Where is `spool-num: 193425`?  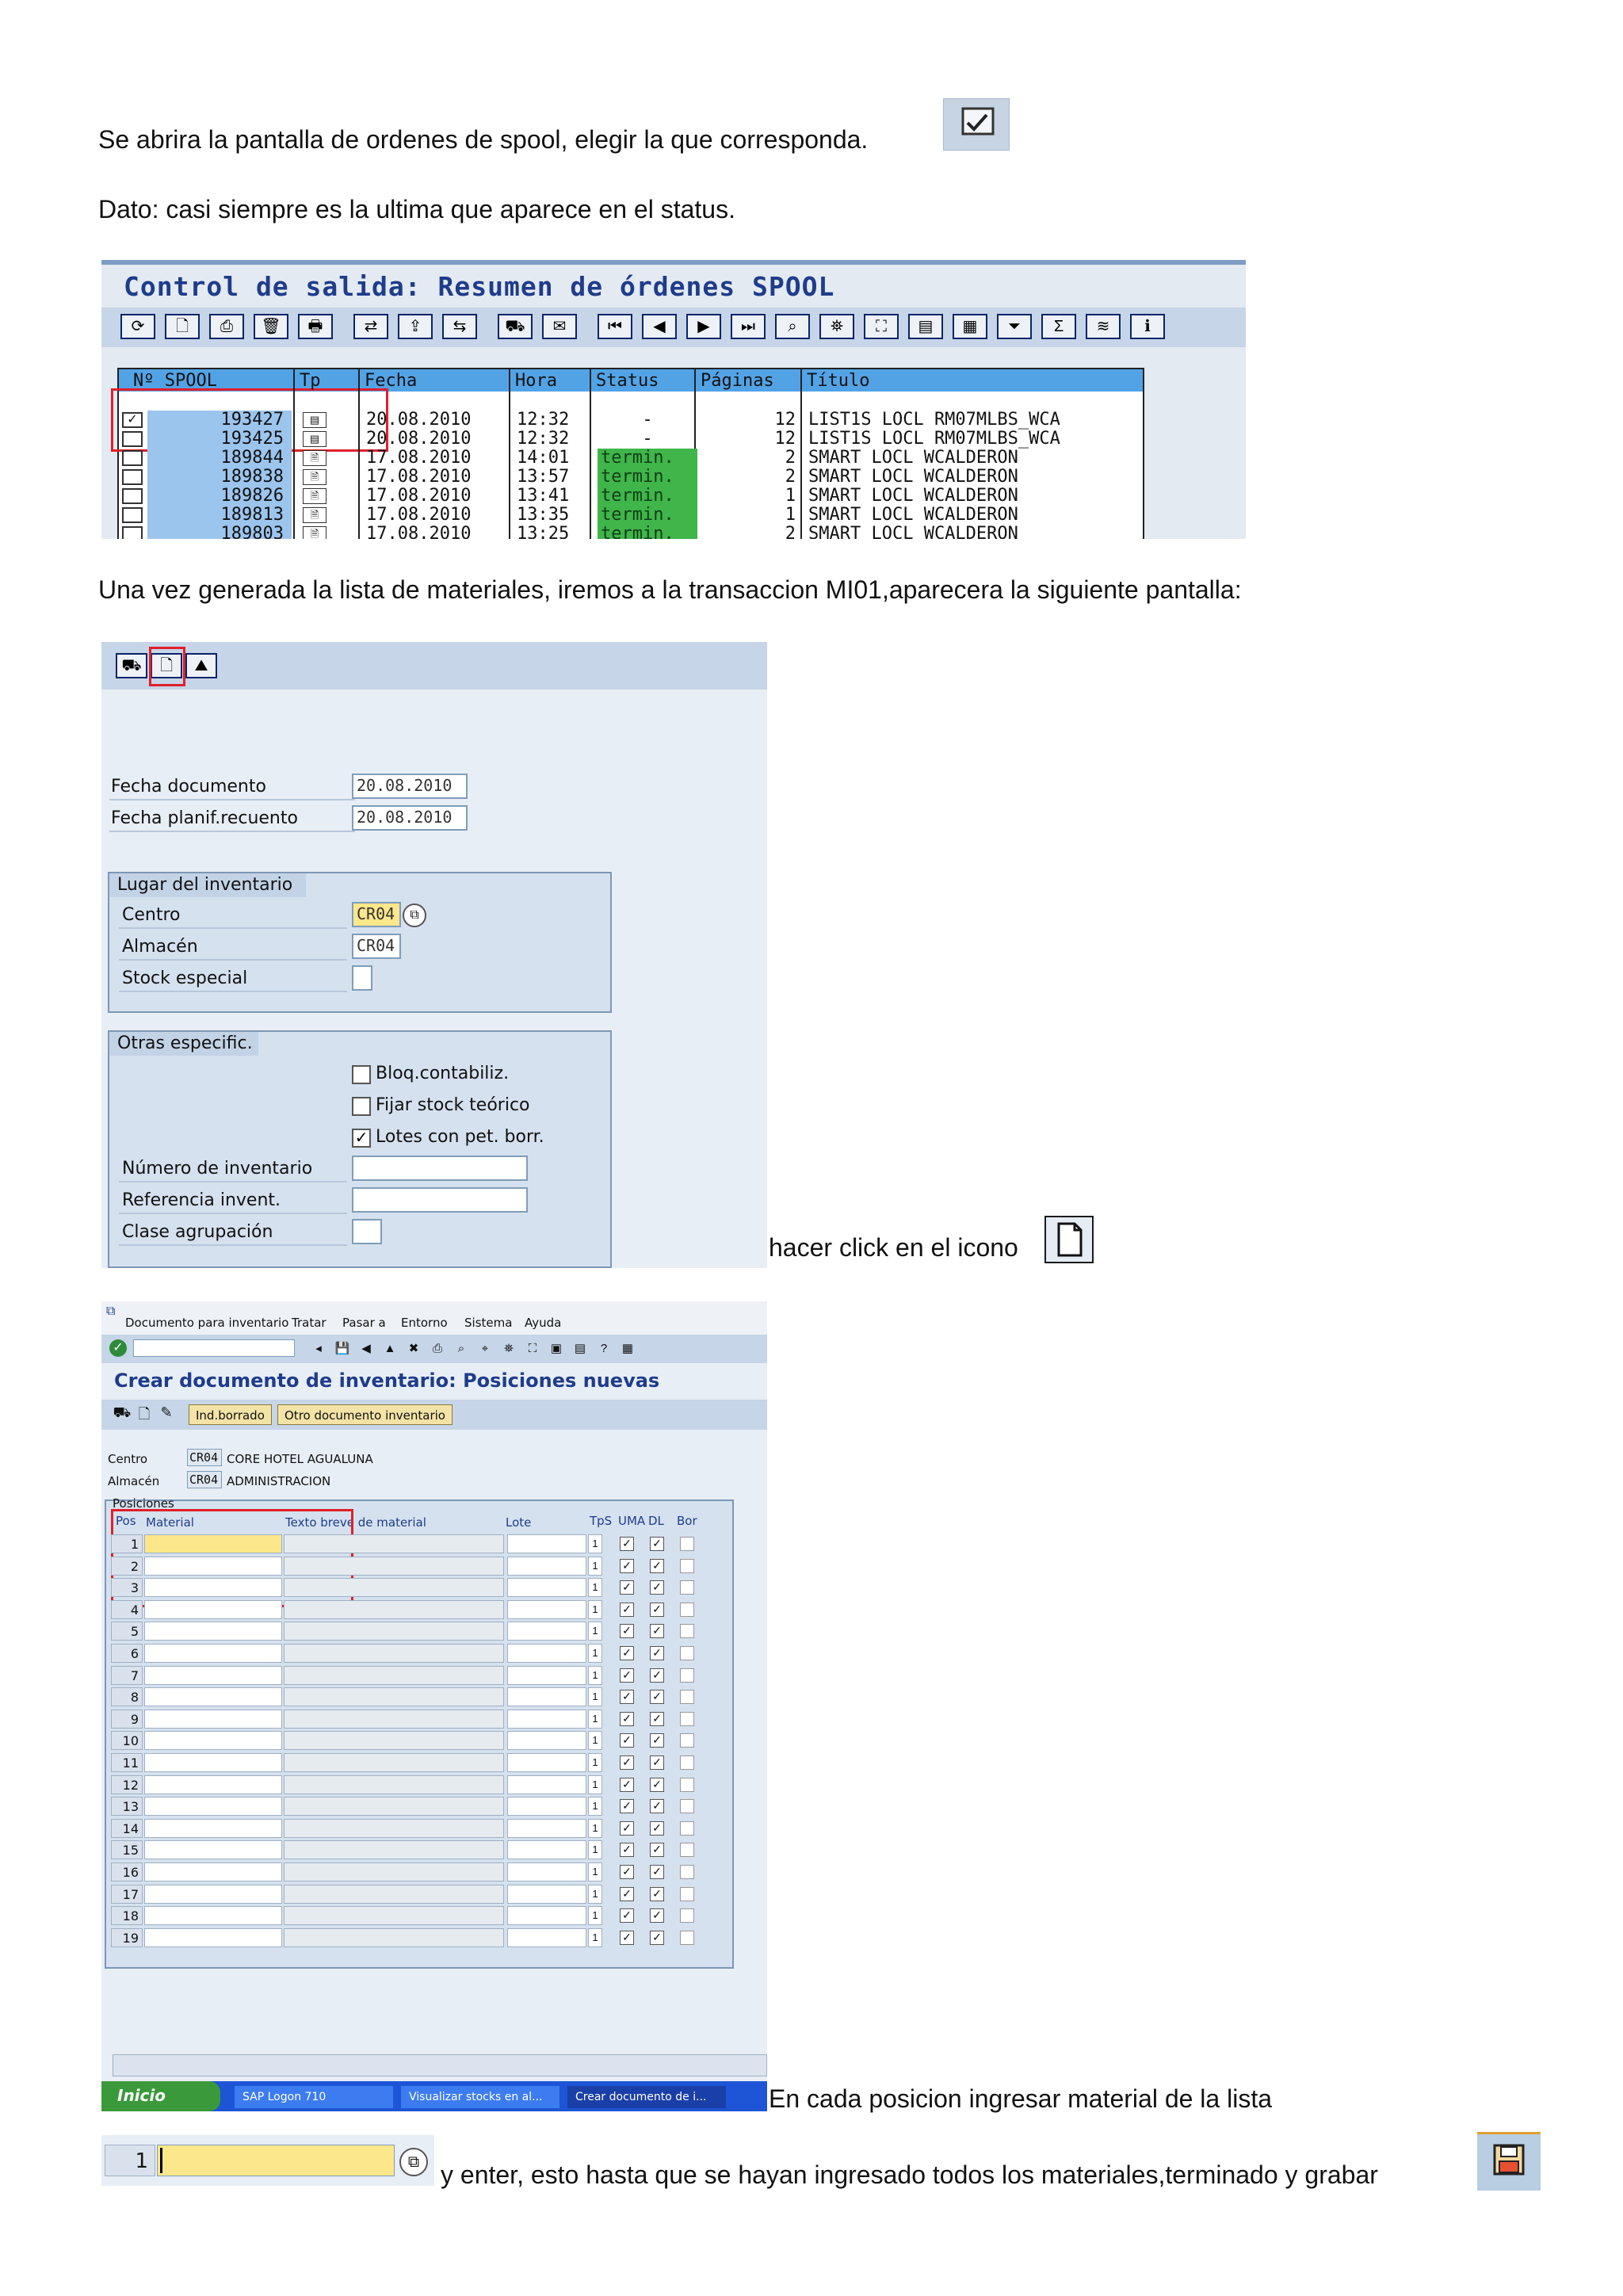
spool-num: 193425 is located at coordinates (233, 439).